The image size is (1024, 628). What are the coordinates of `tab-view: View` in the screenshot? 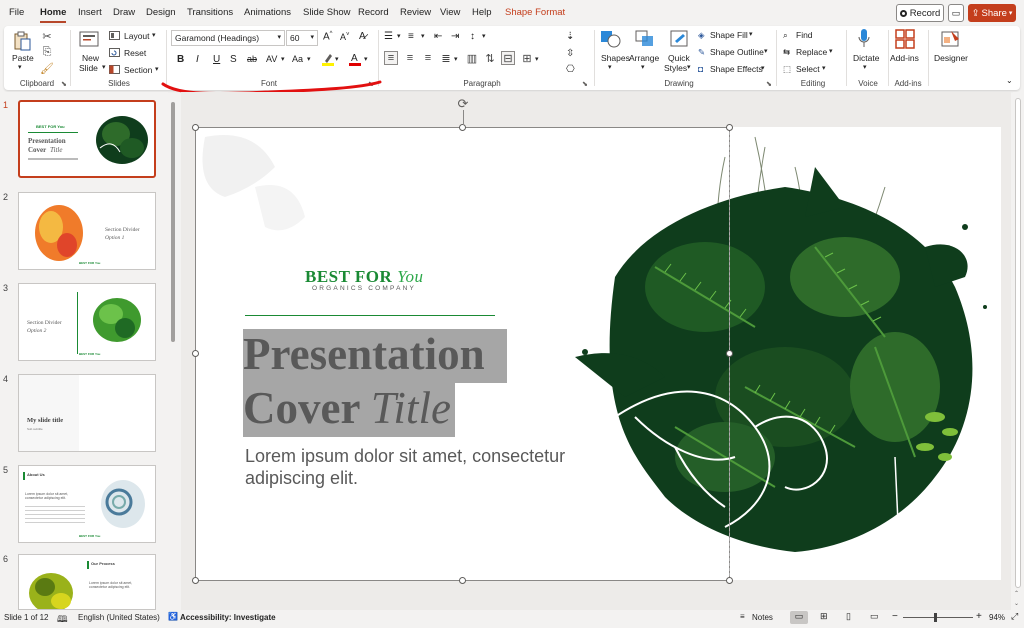 It's located at (450, 12).